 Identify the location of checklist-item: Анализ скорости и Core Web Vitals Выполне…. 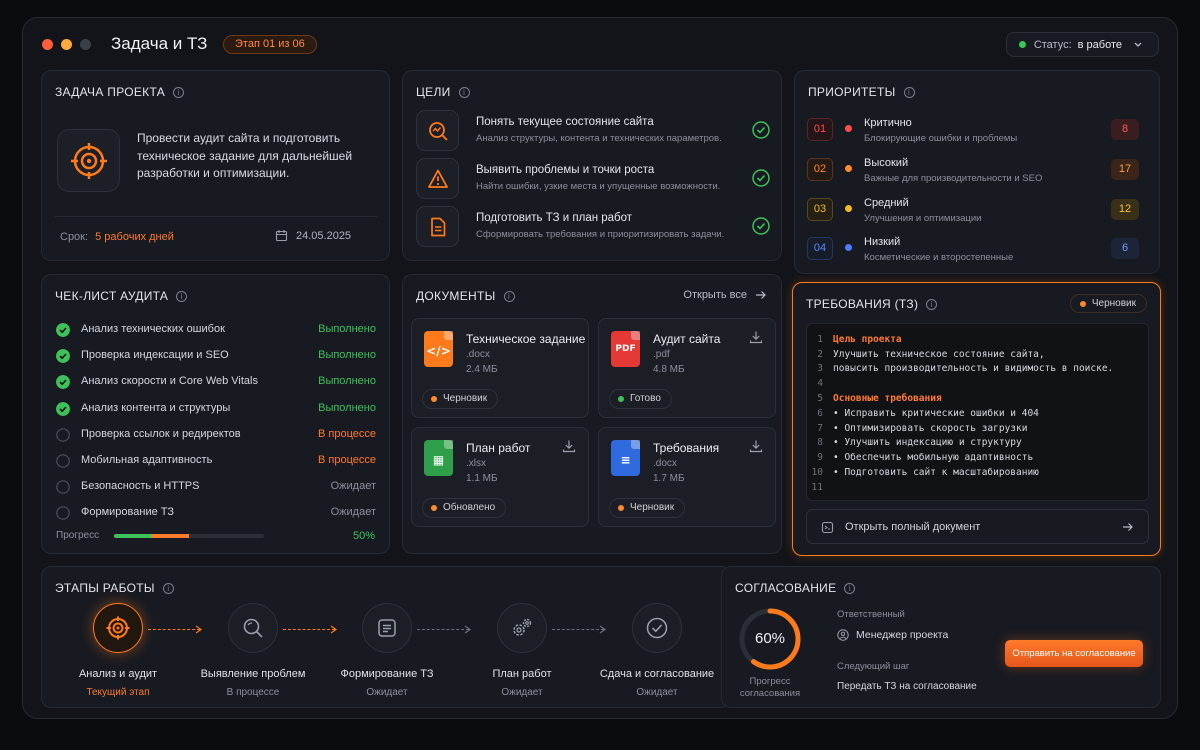
(216, 382).